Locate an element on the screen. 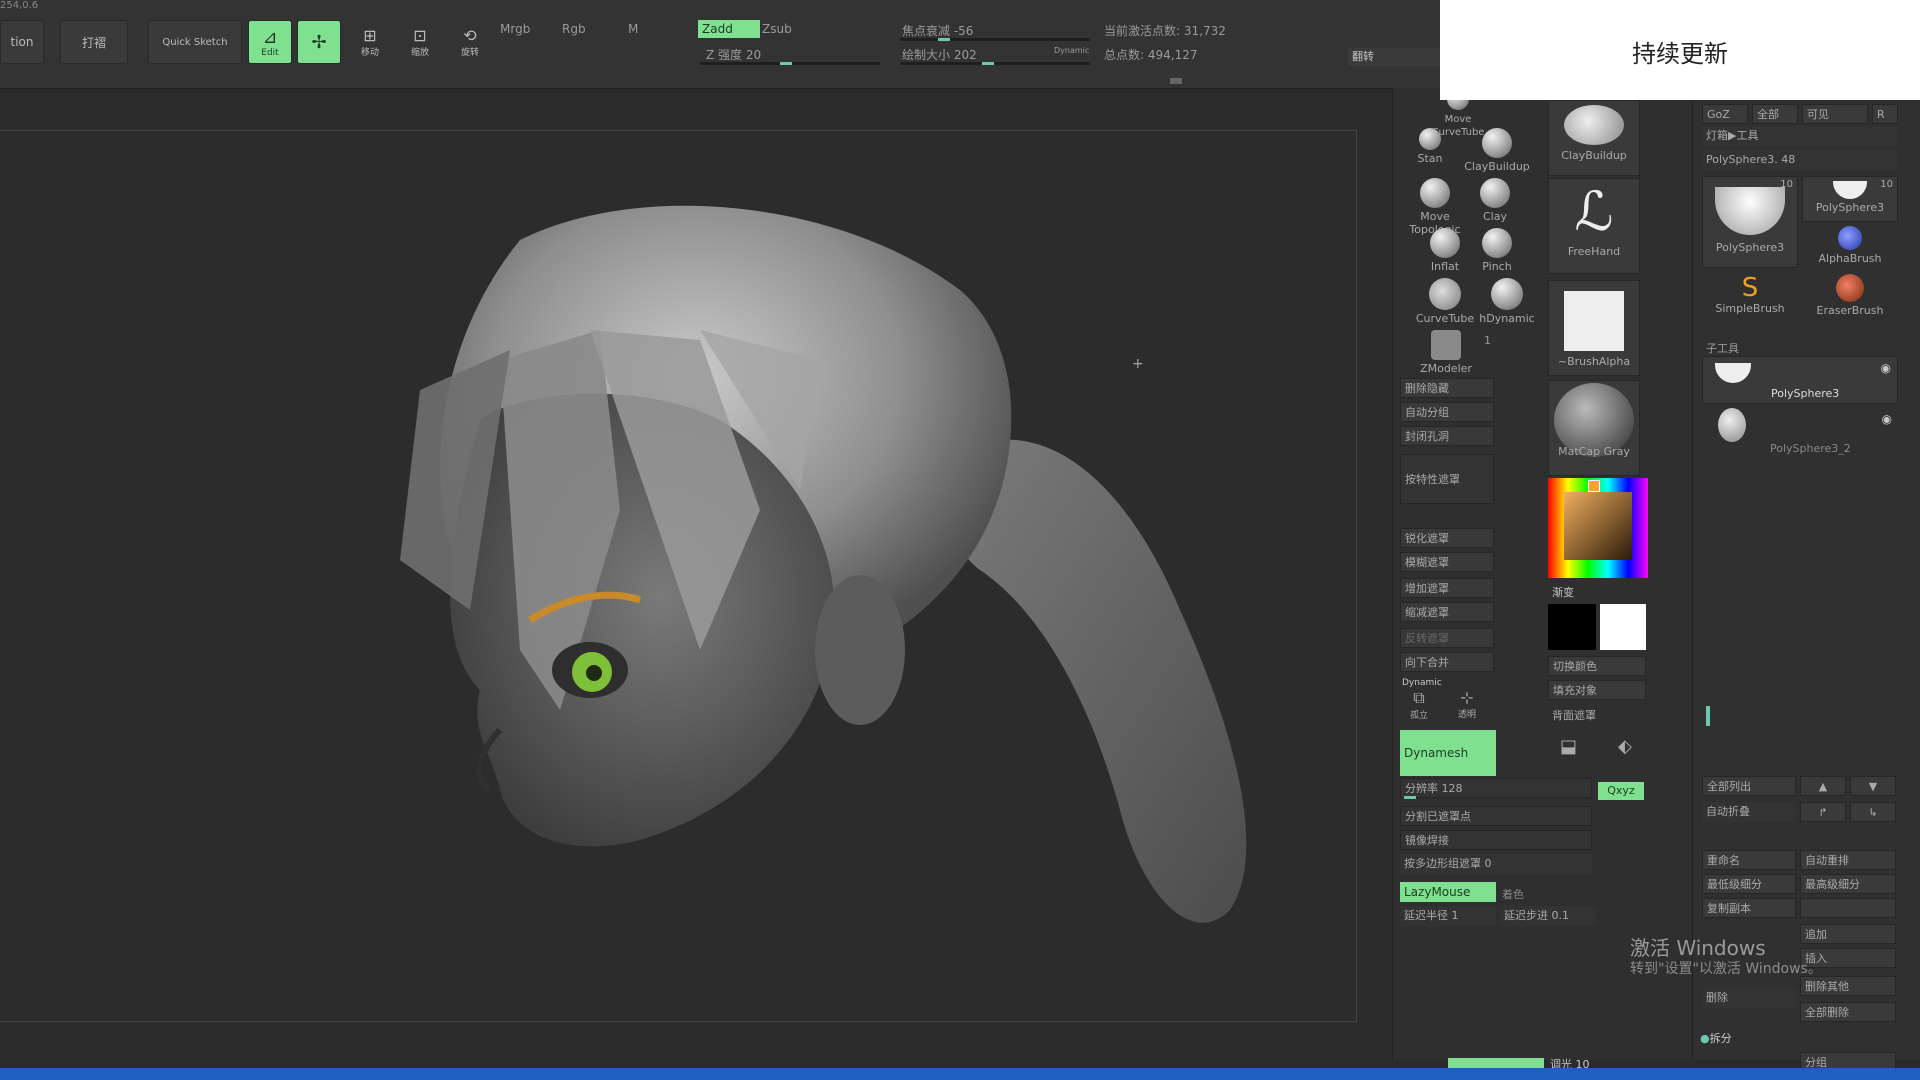  subtool-item-polysphere3: PolySphere3 ◉ is located at coordinates (1800, 380).